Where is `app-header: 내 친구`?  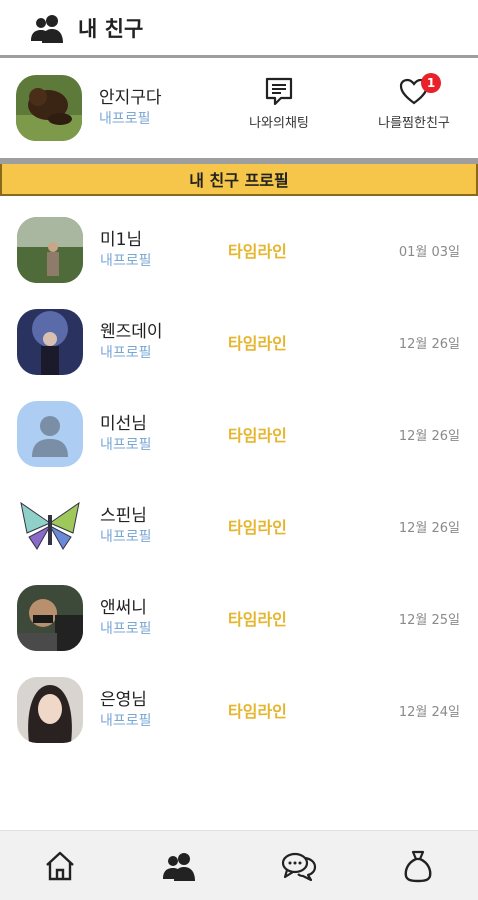 app-header: 내 친구 is located at coordinates (239, 29).